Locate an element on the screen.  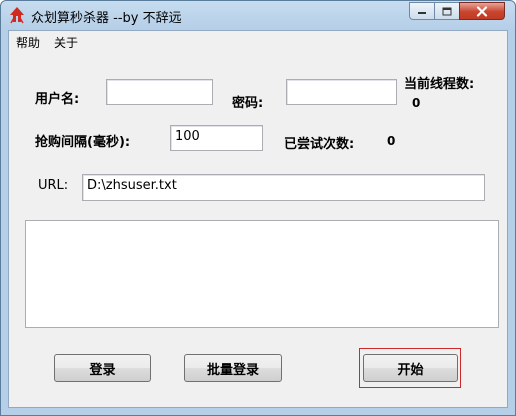
thread-count-label: 当前线程数: is located at coordinates (439, 84).